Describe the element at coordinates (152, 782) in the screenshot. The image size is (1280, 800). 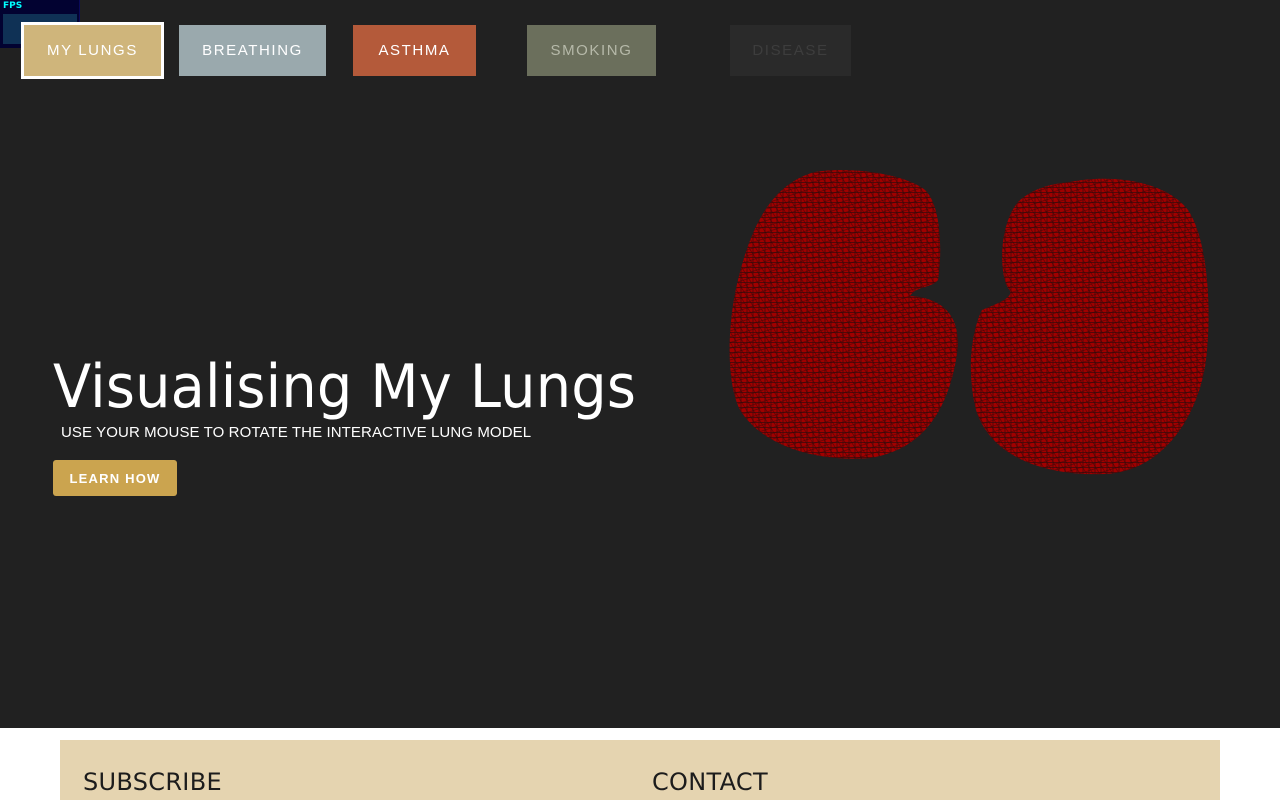
I see `subscribe-heading: SUBSCRIBE` at that location.